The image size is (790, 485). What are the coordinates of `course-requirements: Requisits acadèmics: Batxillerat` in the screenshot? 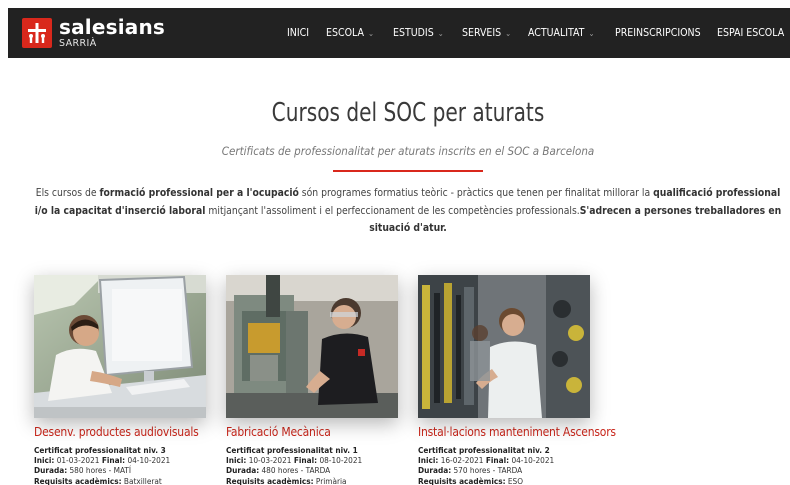 It's located at (120, 480).